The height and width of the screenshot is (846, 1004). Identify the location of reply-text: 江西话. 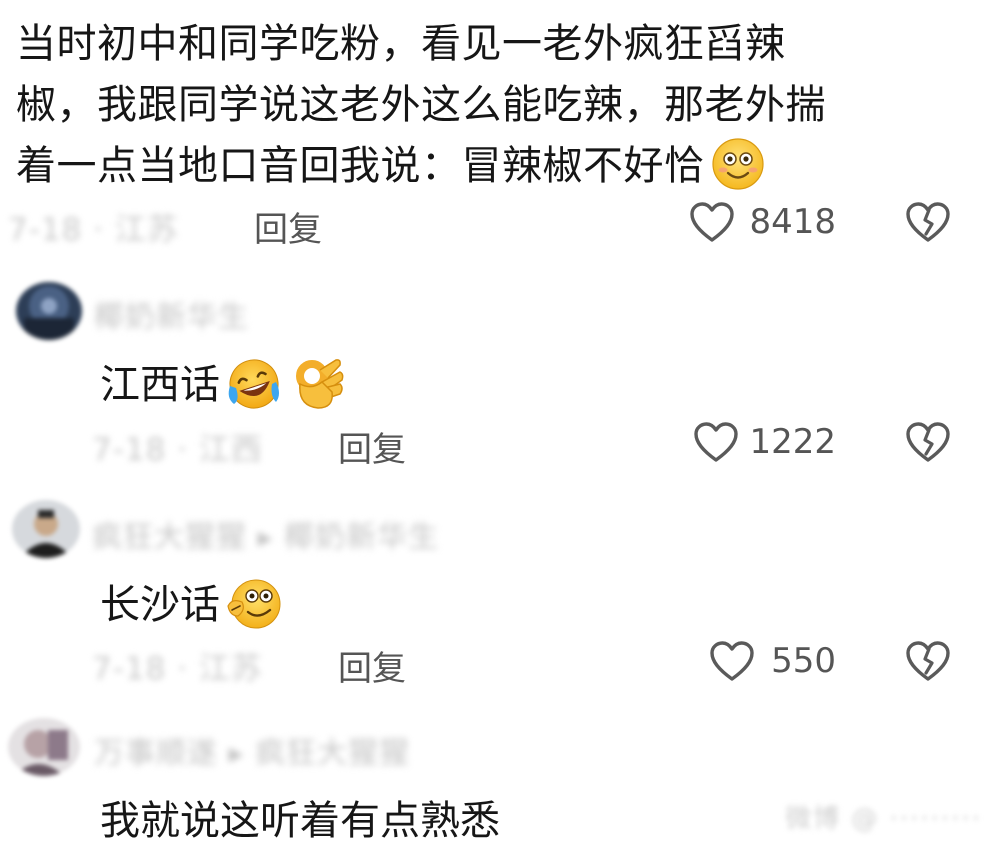
(223, 382).